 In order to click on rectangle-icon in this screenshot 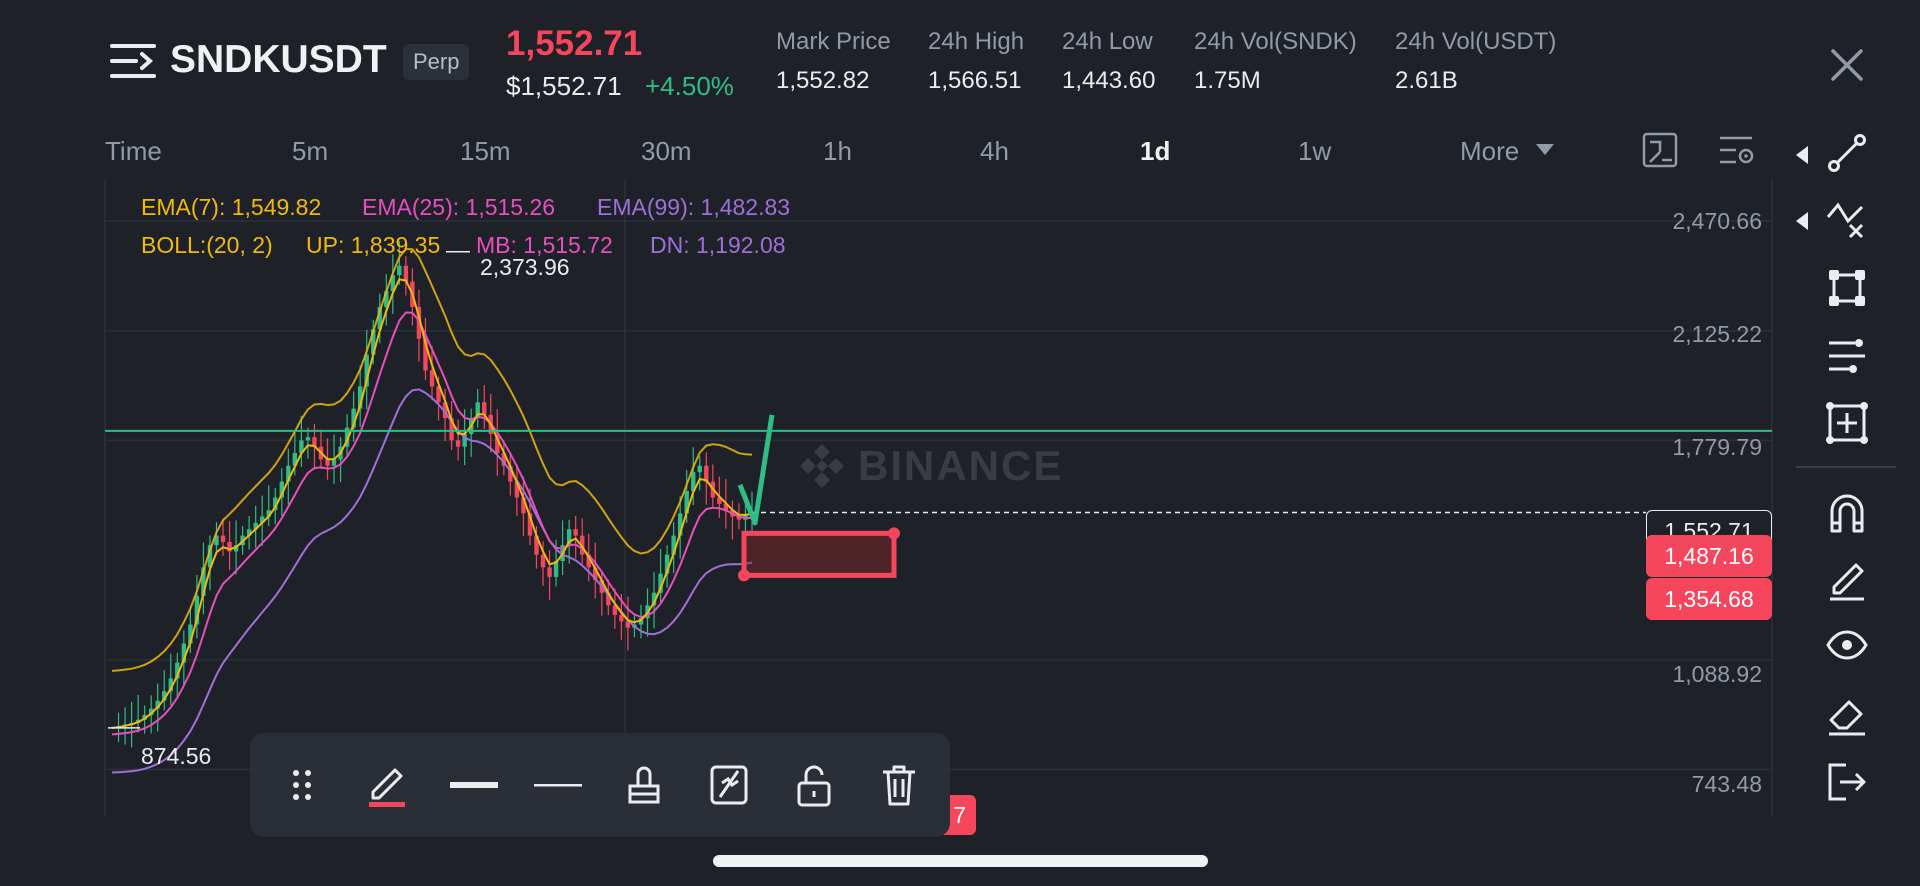, I will do `click(1847, 288)`.